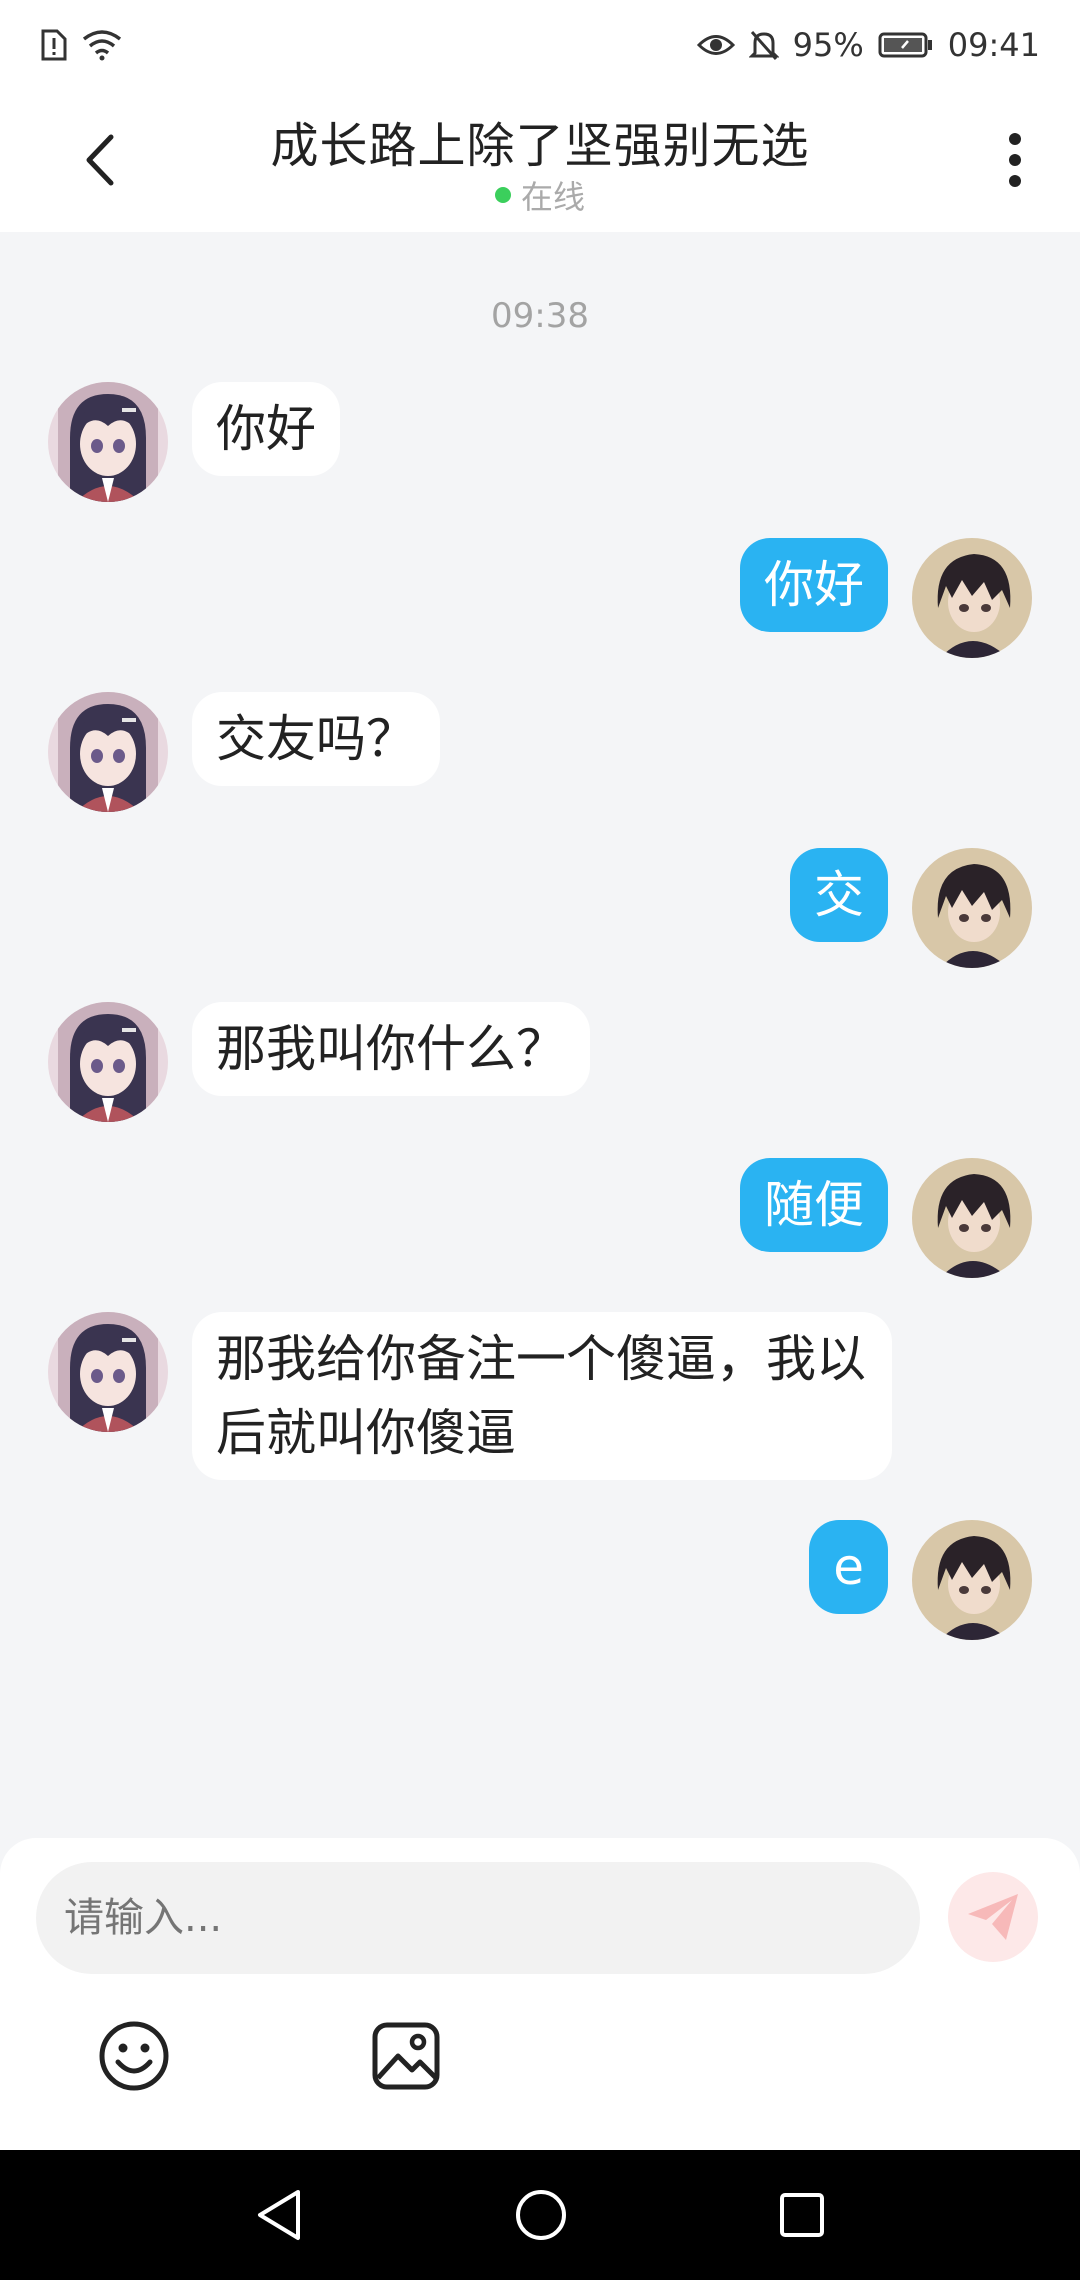  I want to click on message-input, so click(478, 1918).